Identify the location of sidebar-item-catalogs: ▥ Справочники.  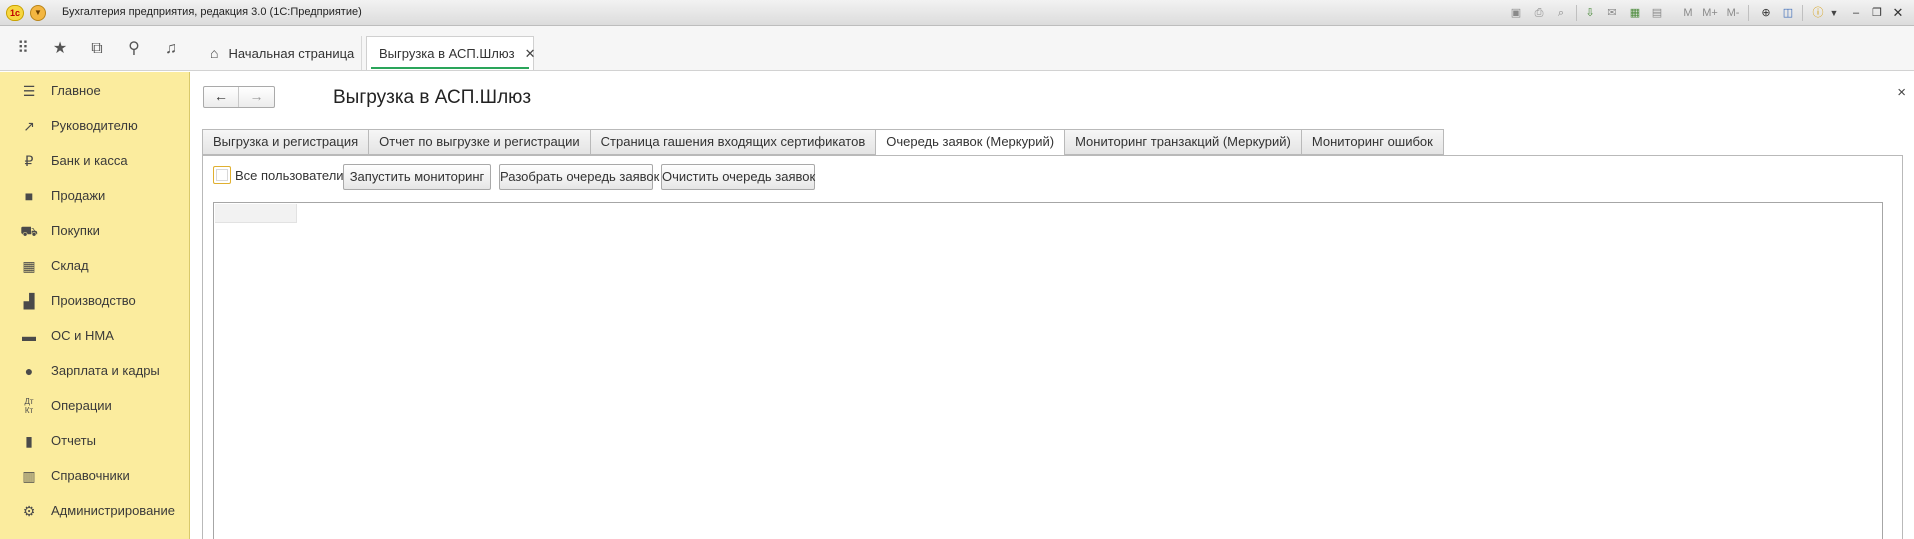
(95, 475).